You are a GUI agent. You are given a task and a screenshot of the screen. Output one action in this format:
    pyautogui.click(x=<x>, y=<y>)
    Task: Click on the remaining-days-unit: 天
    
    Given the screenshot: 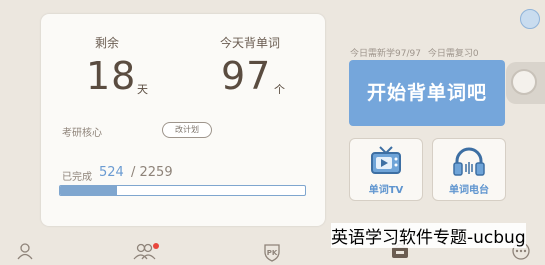 What is the action you would take?
    pyautogui.click(x=142, y=89)
    